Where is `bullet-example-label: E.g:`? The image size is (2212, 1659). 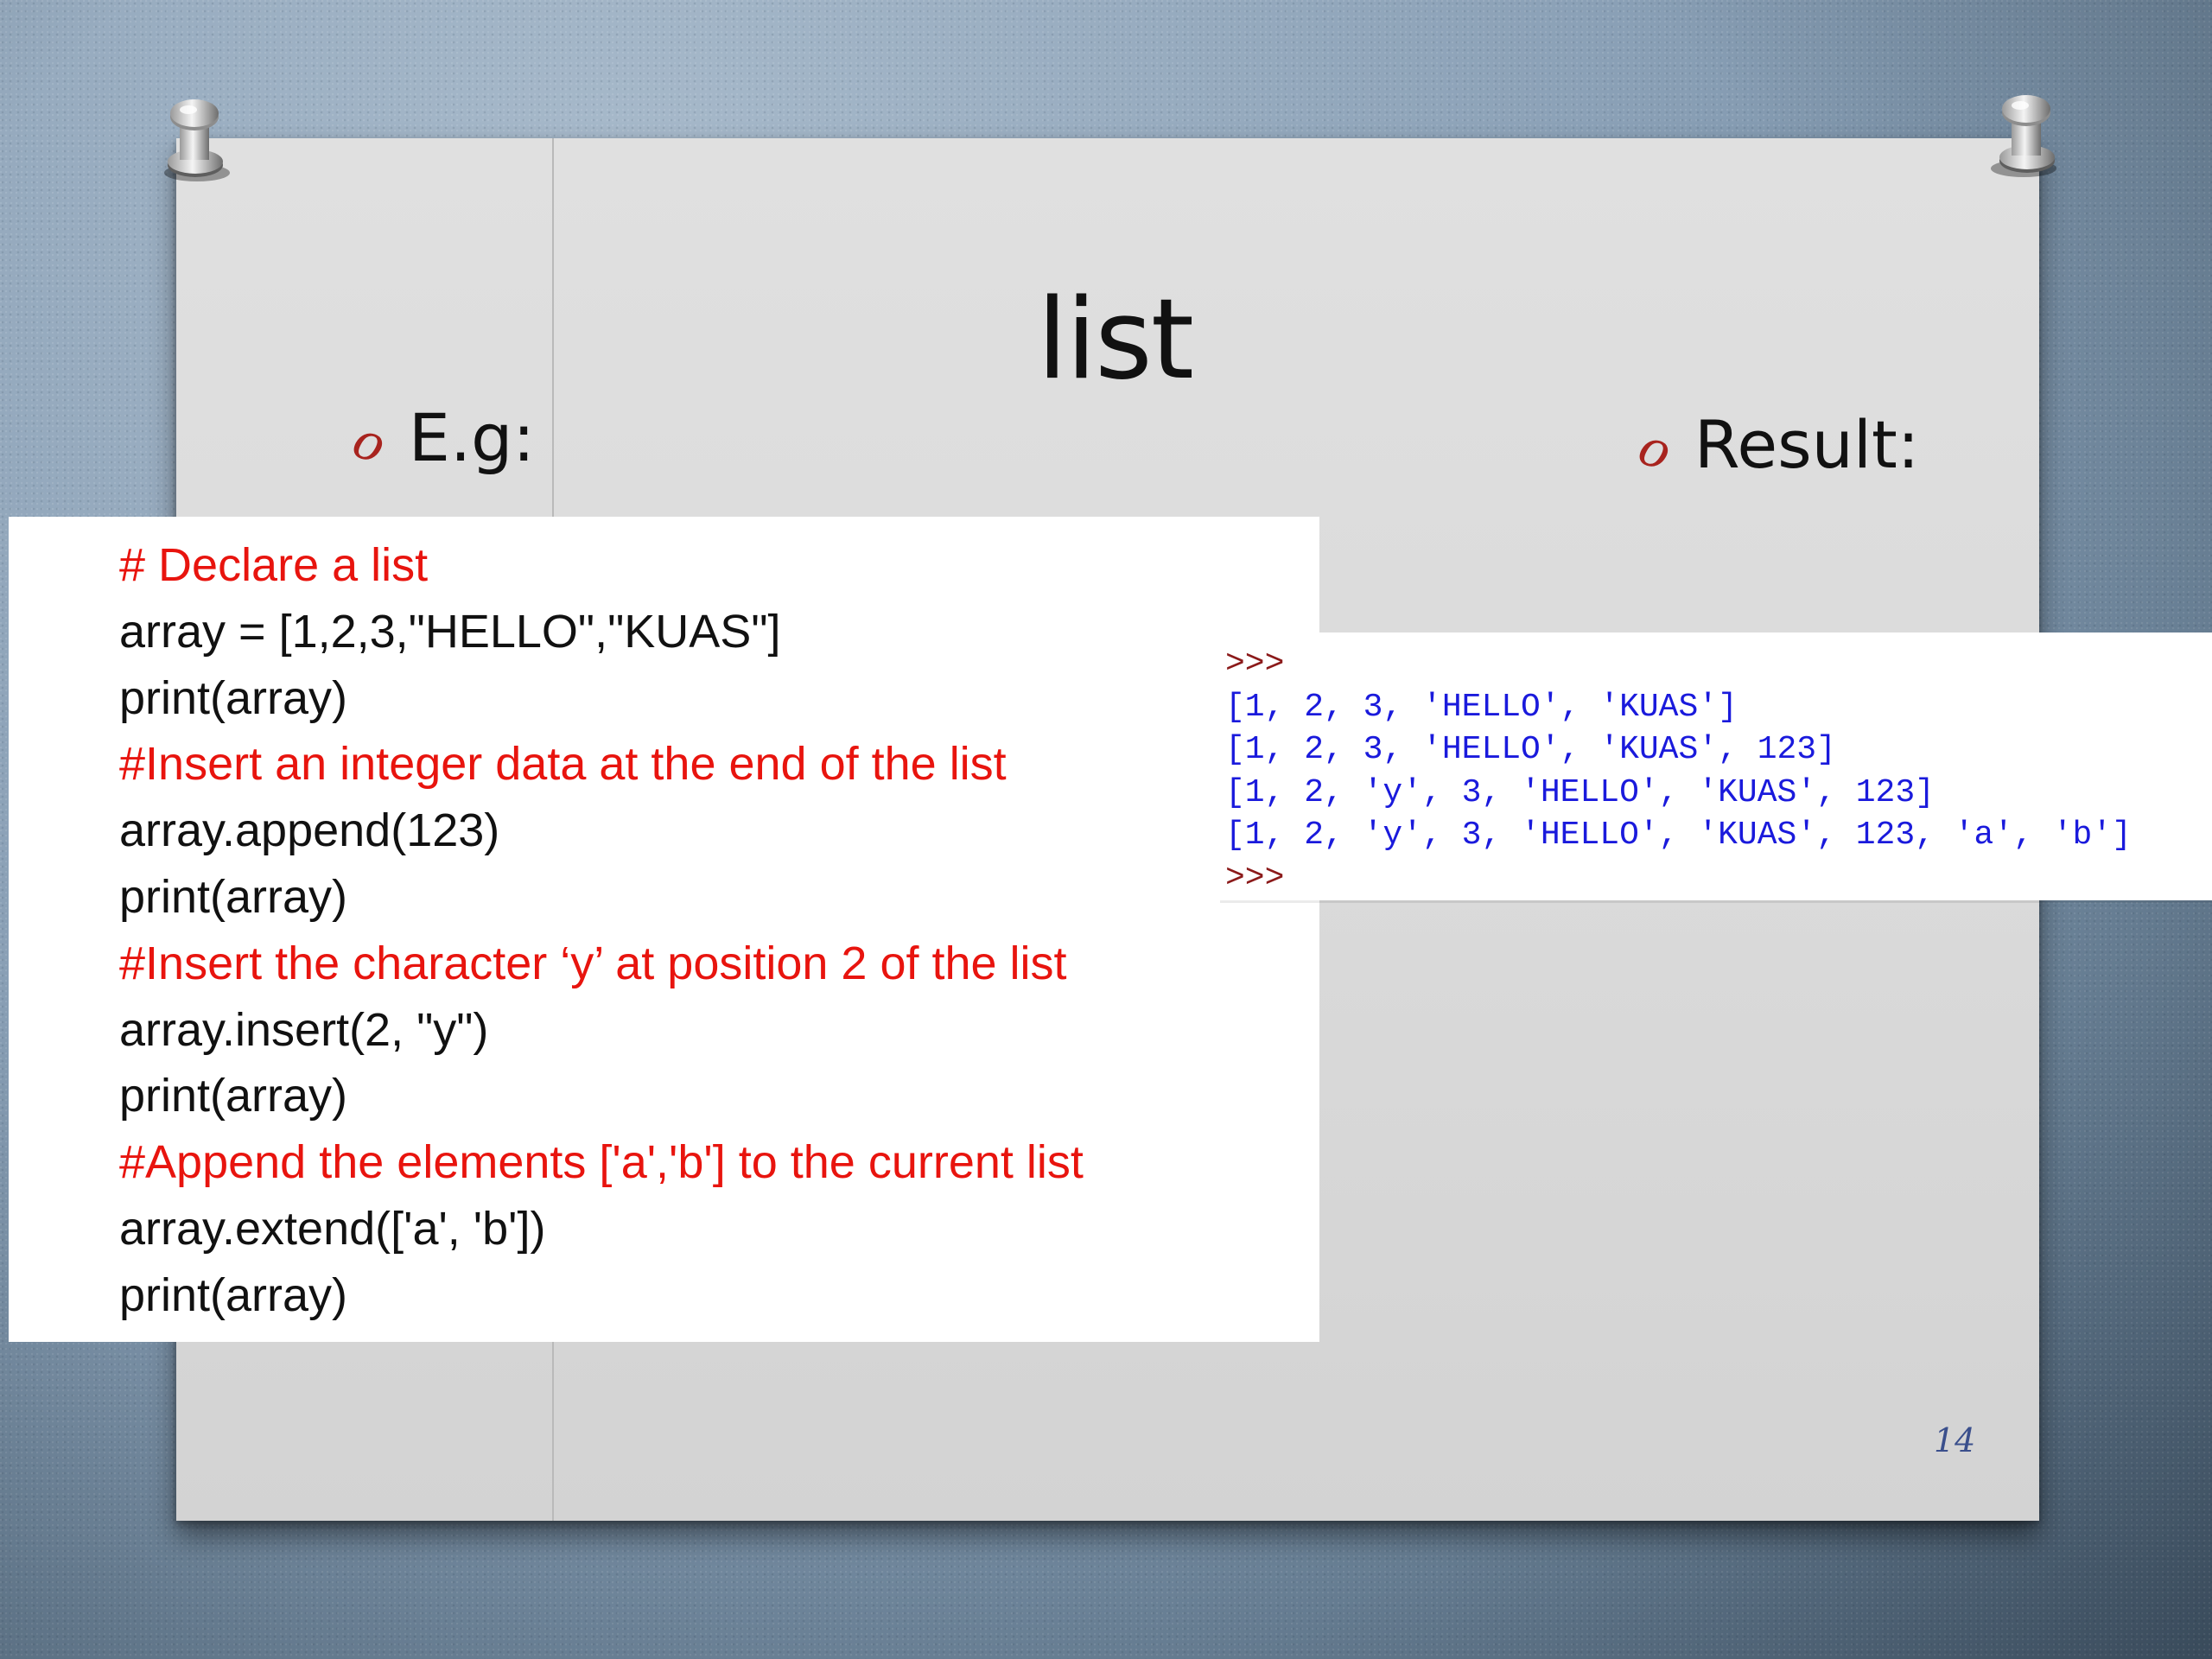
bullet-example-label: E.g: is located at coordinates (471, 437).